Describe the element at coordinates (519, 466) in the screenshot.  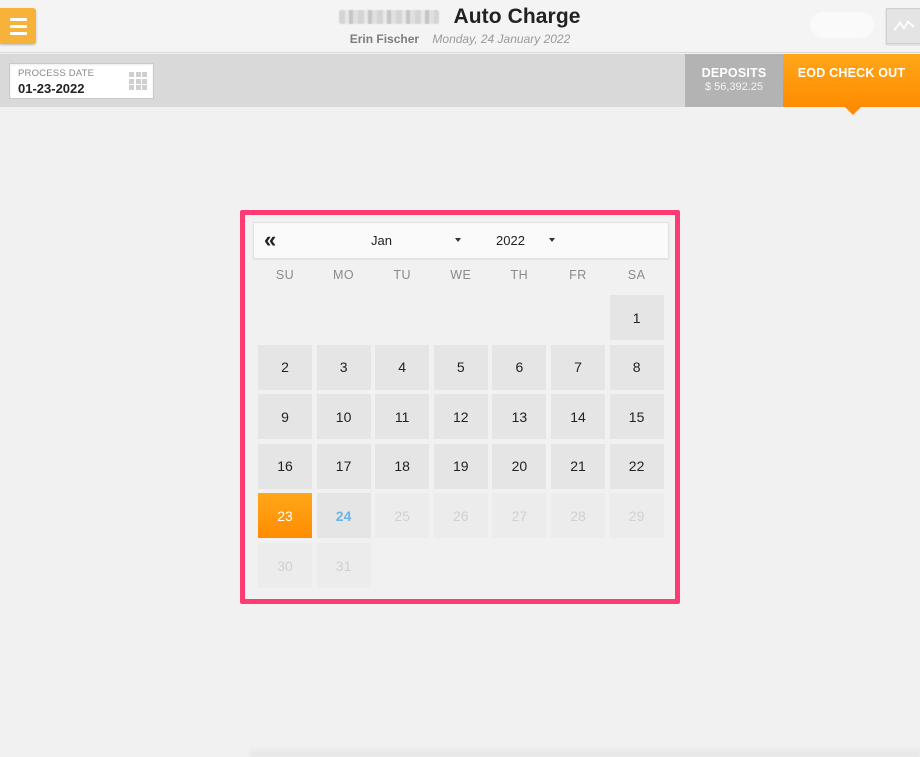
I see `calendar-day: 20` at that location.